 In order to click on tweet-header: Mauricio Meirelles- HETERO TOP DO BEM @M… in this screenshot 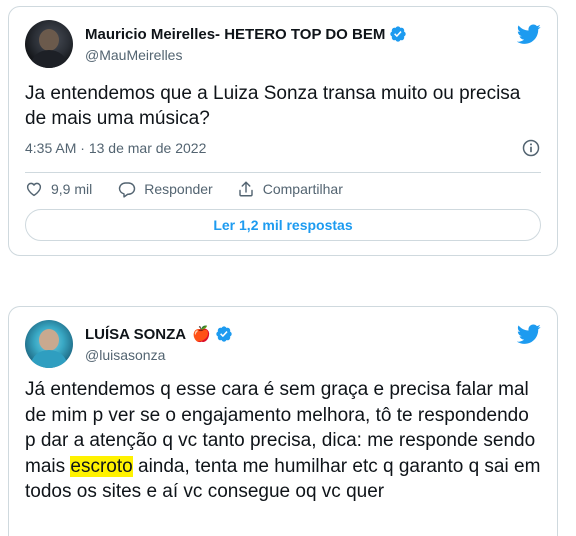, I will do `click(283, 45)`.